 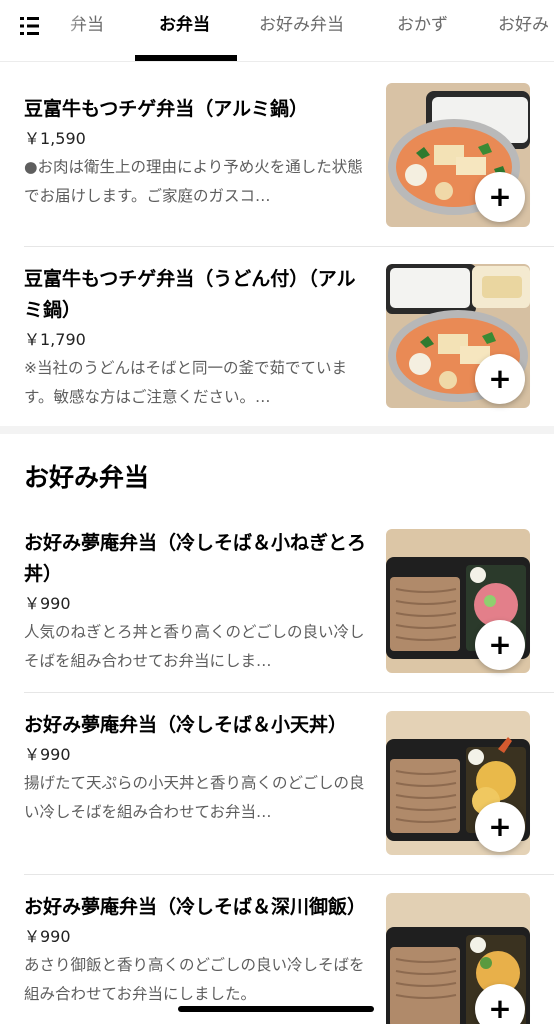 I want to click on tab-fade, so click(x=68, y=27).